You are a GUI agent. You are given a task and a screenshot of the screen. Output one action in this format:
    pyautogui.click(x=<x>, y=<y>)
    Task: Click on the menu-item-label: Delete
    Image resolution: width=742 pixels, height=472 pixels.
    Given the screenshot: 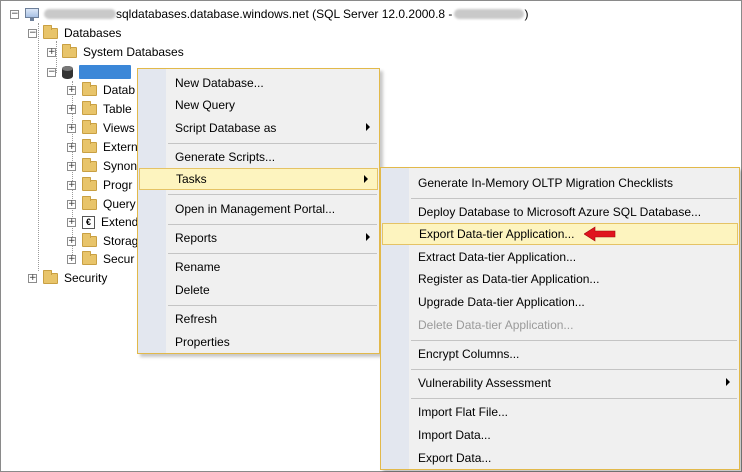 What is the action you would take?
    pyautogui.click(x=192, y=290)
    